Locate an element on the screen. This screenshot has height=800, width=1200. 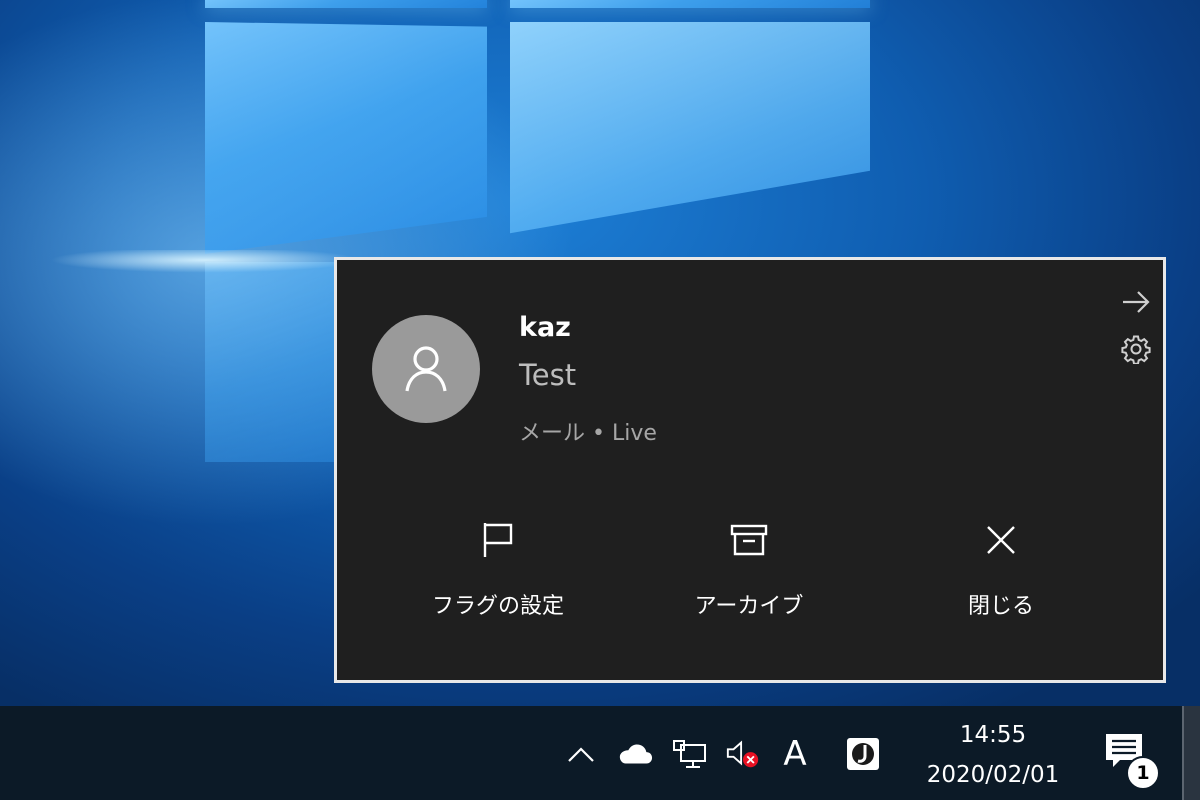
flag-icon is located at coordinates (498, 540).